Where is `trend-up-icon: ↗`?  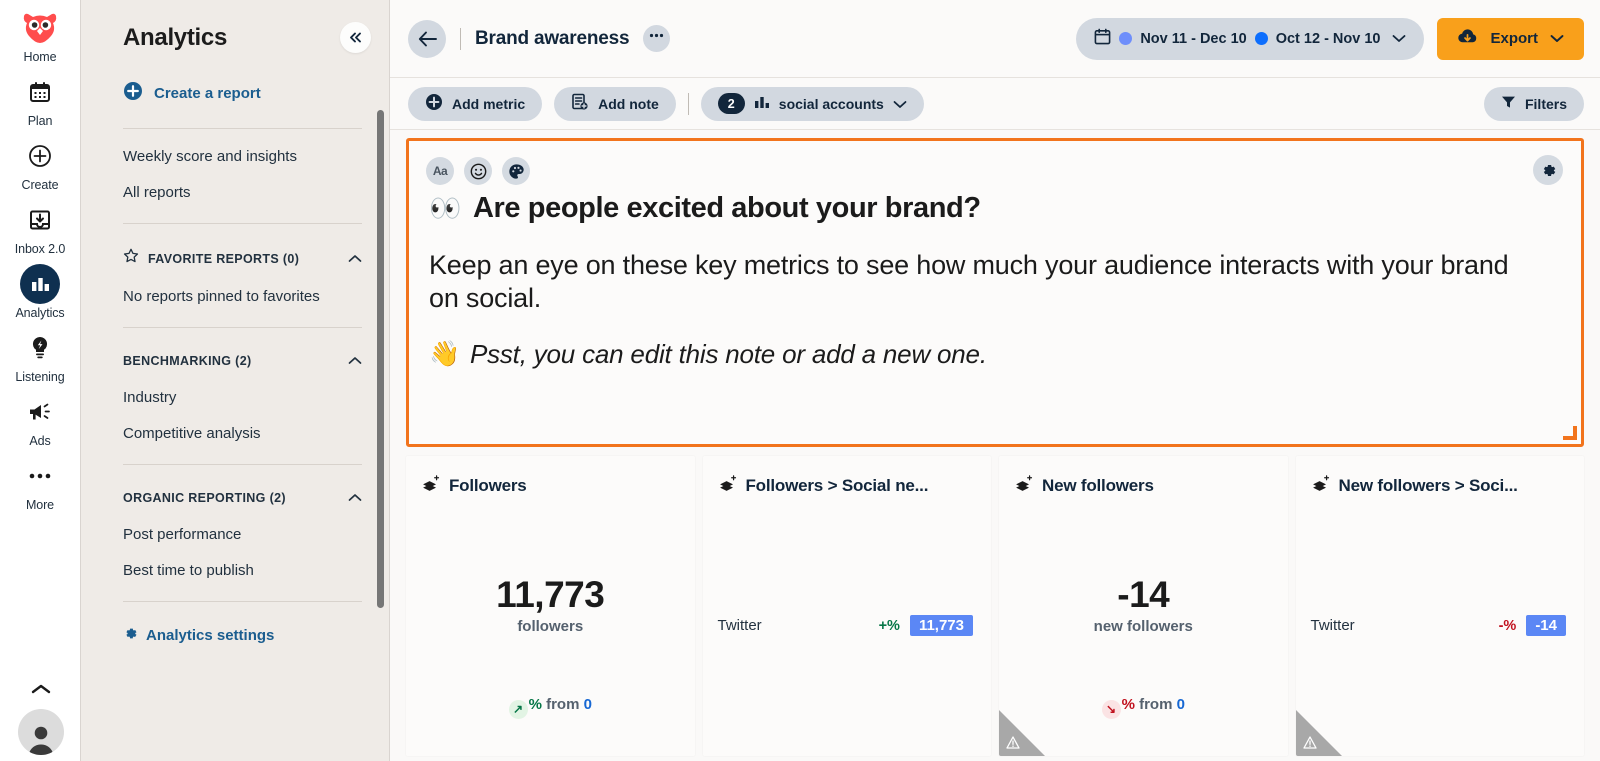
trend-up-icon: ↗ is located at coordinates (518, 709).